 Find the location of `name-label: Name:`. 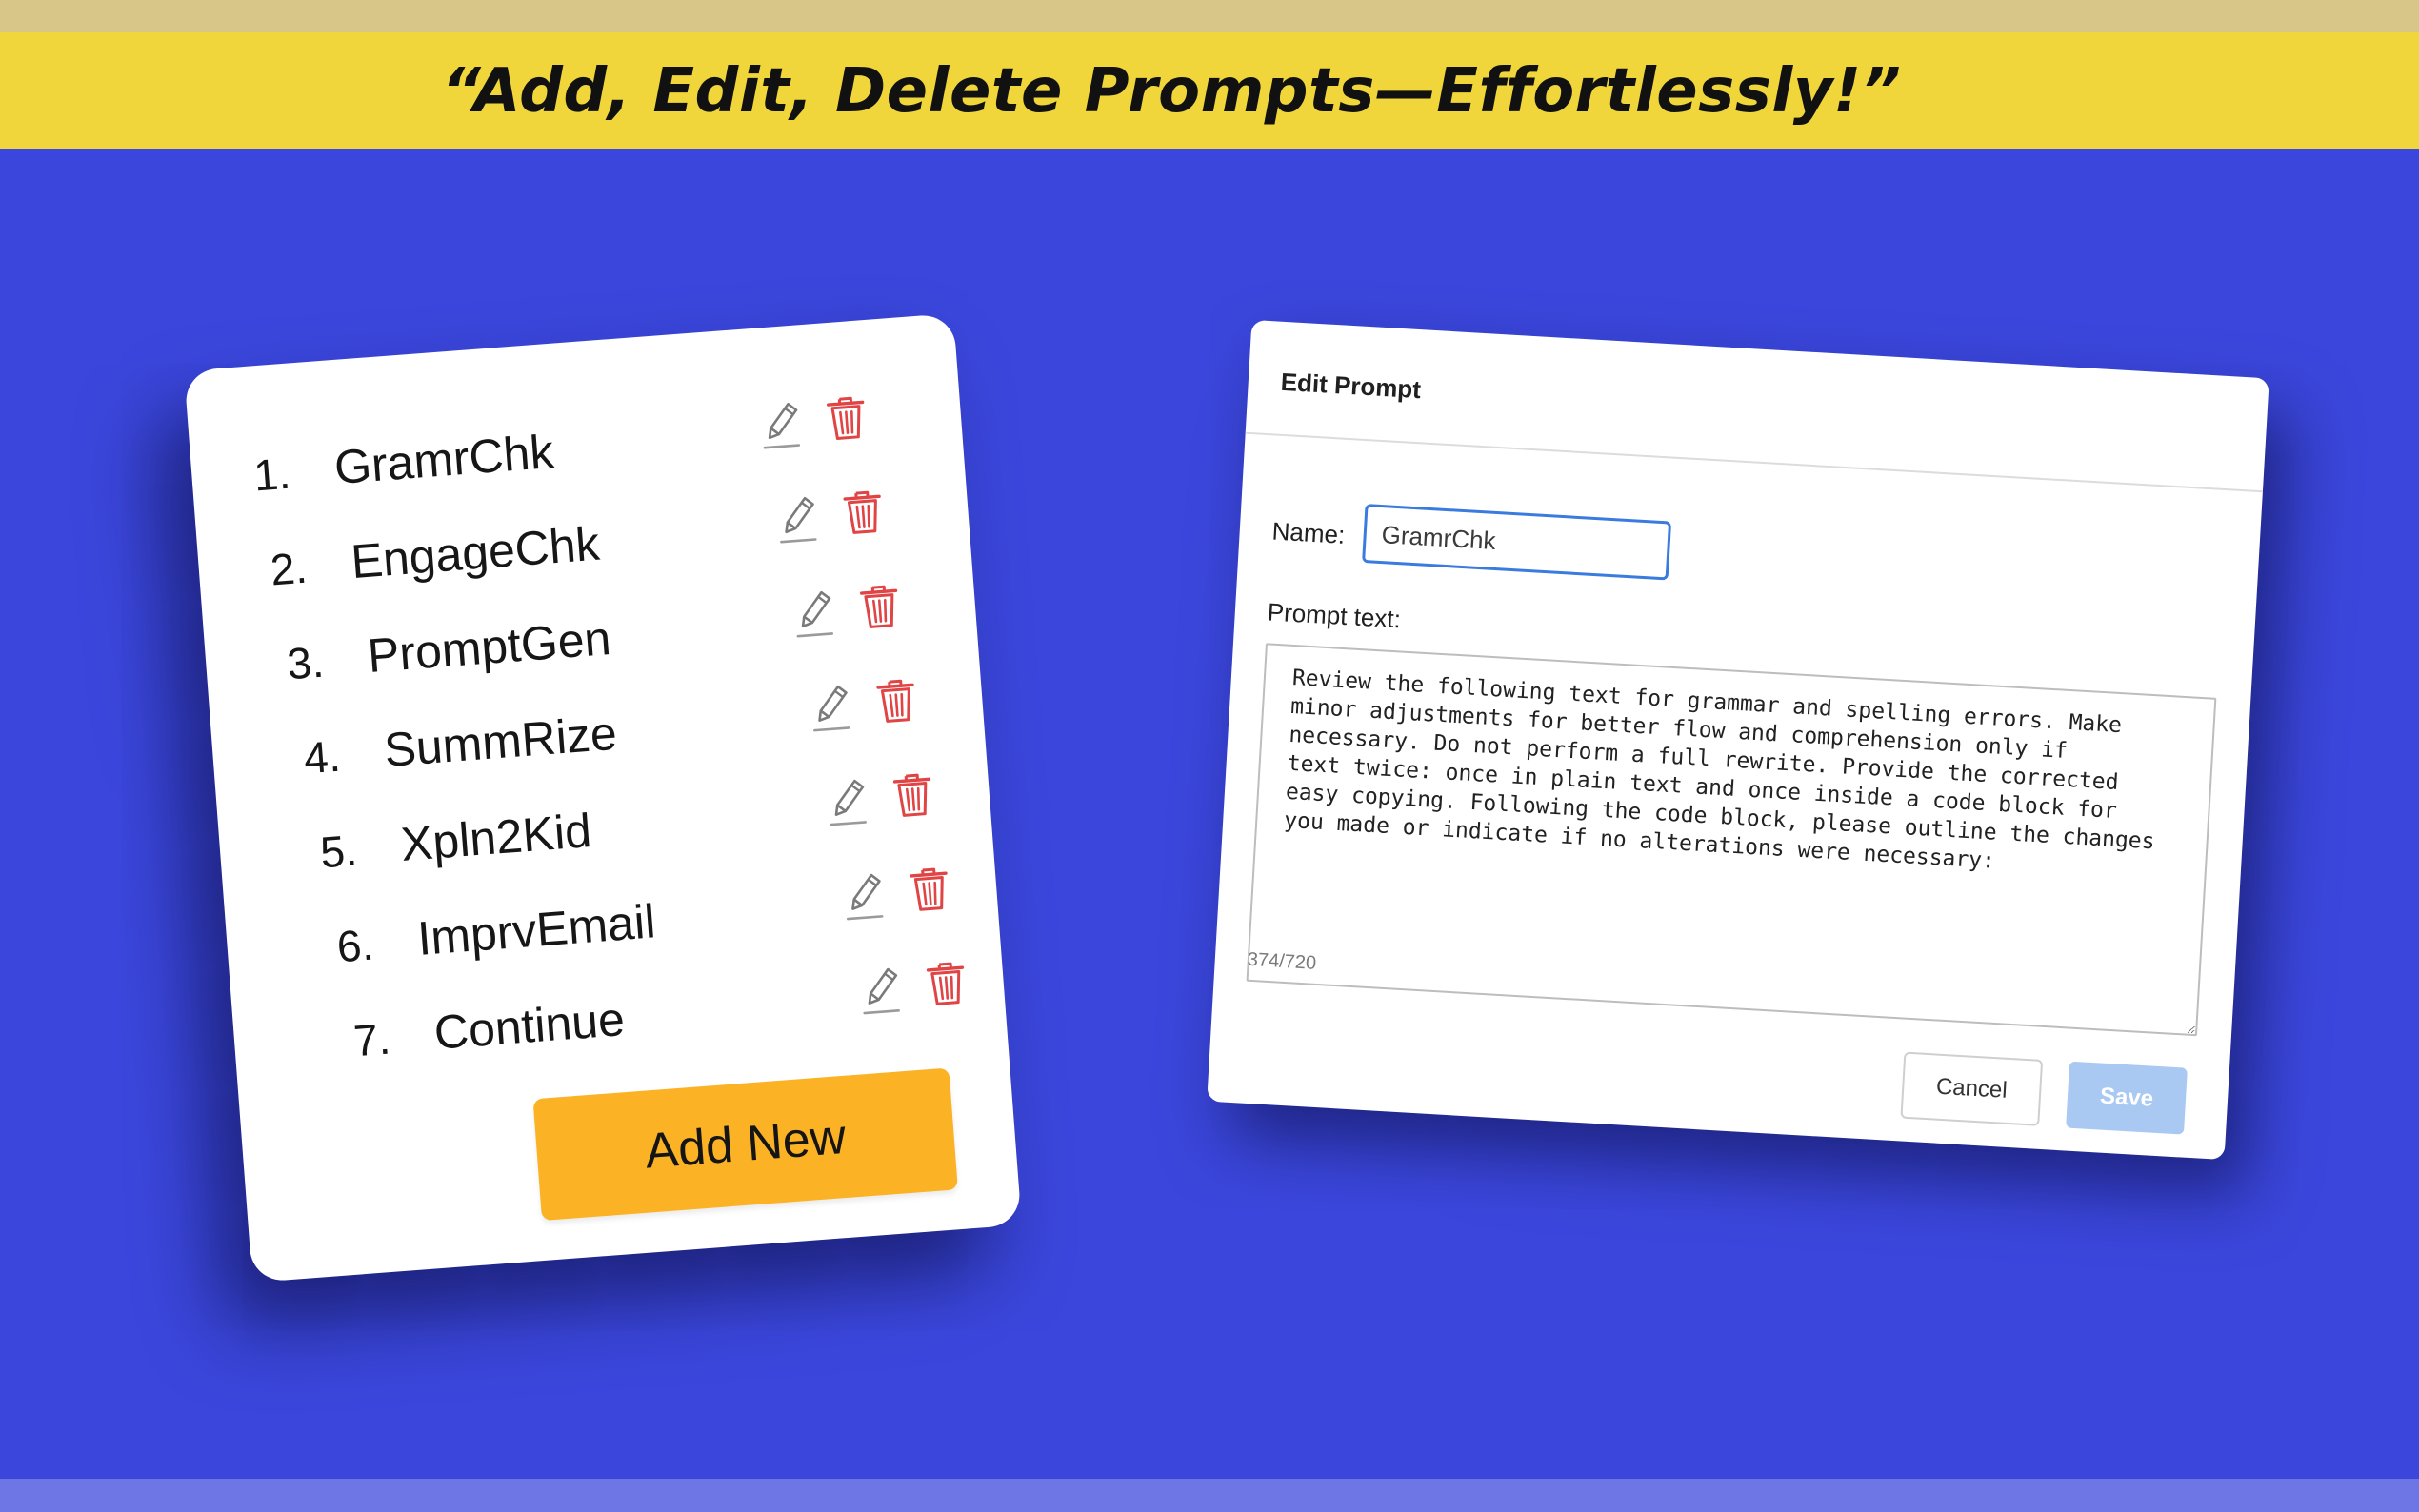

name-label: Name: is located at coordinates (1308, 532).